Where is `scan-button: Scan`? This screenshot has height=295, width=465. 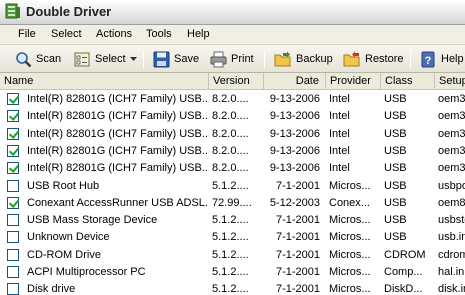
scan-button: Scan is located at coordinates (38, 59).